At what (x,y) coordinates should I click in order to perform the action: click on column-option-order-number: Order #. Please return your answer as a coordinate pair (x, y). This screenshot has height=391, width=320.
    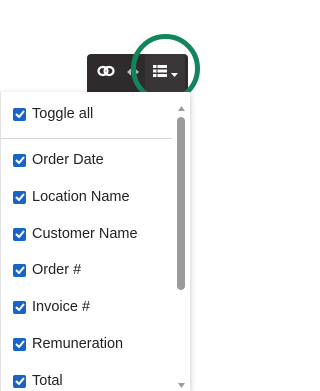
    Looking at the image, I should click on (47, 270).